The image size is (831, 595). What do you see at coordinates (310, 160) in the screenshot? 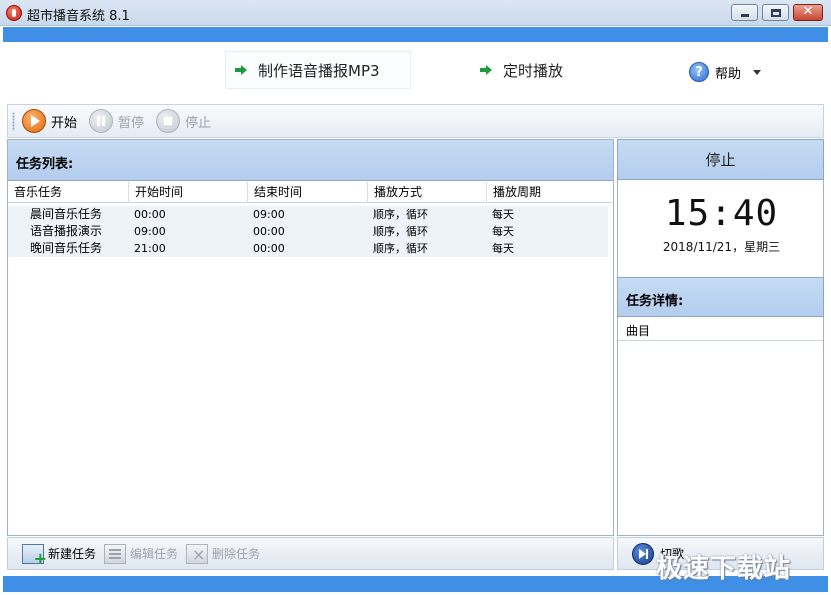
I see `task-list-title: 任务列表:` at bounding box center [310, 160].